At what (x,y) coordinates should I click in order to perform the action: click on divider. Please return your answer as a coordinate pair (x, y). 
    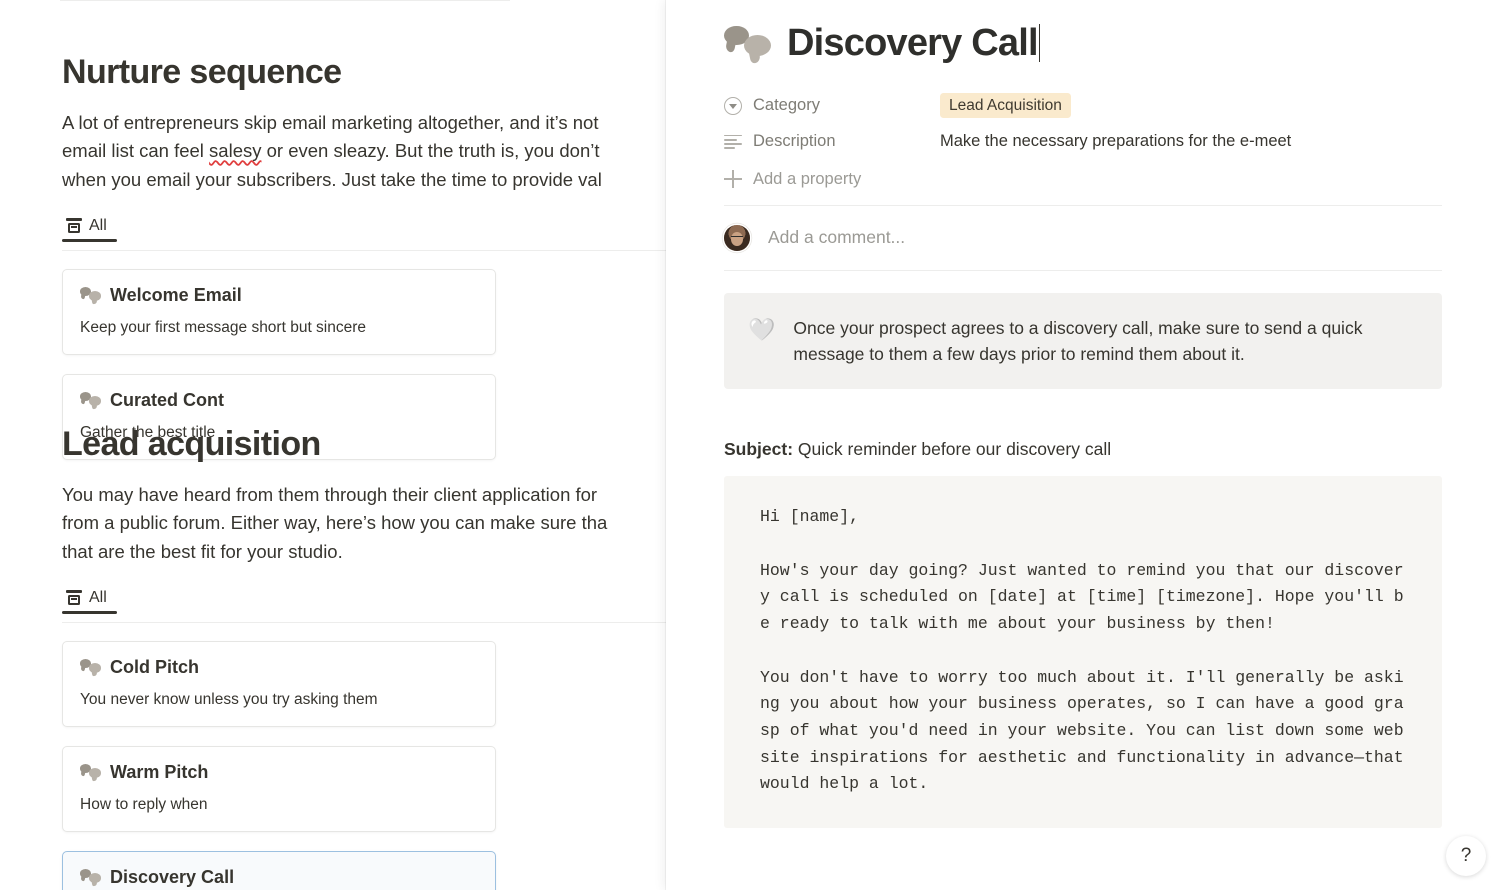
    Looking at the image, I should click on (1083, 270).